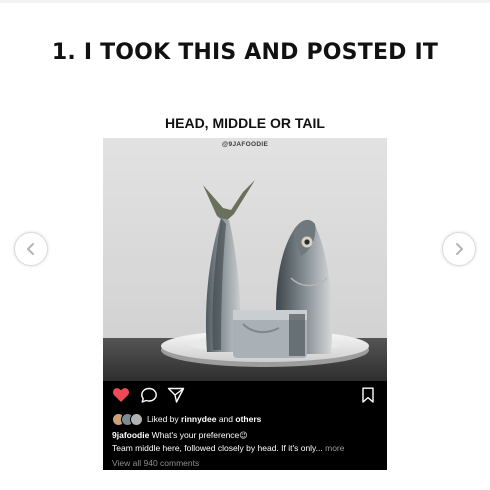 The width and height of the screenshot is (490, 490). Describe the element at coordinates (121, 395) in the screenshot. I see `heart-icon` at that location.